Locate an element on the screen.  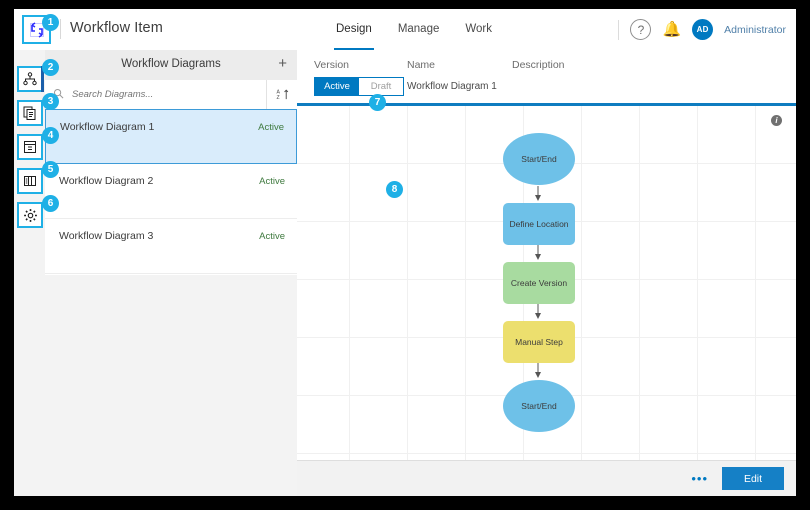
diagram-node-end: Start/End is located at coordinates (539, 406).